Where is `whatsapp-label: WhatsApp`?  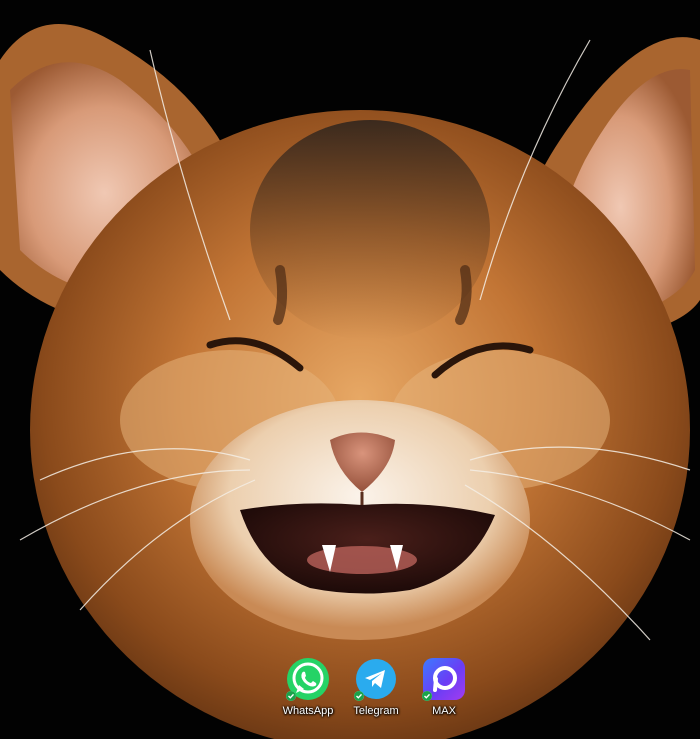
whatsapp-label: WhatsApp is located at coordinates (308, 711).